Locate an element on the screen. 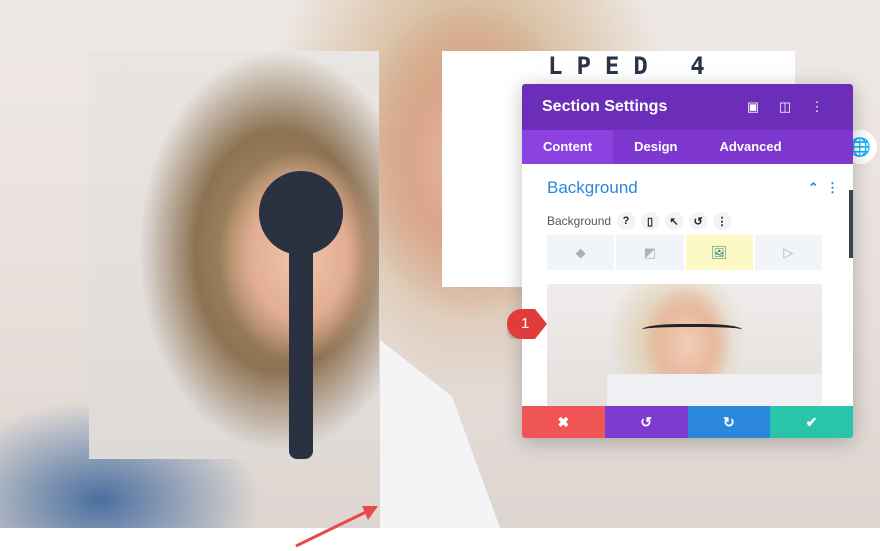  undo-button: ↺ is located at coordinates (646, 422).